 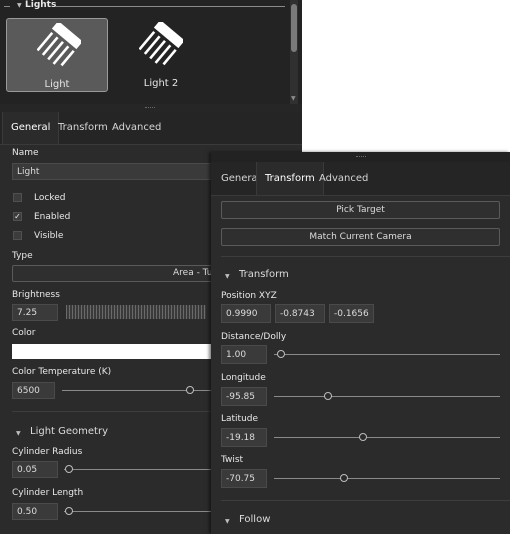 What do you see at coordinates (254, 519) in the screenshot?
I see `follow-section-header: Follow` at bounding box center [254, 519].